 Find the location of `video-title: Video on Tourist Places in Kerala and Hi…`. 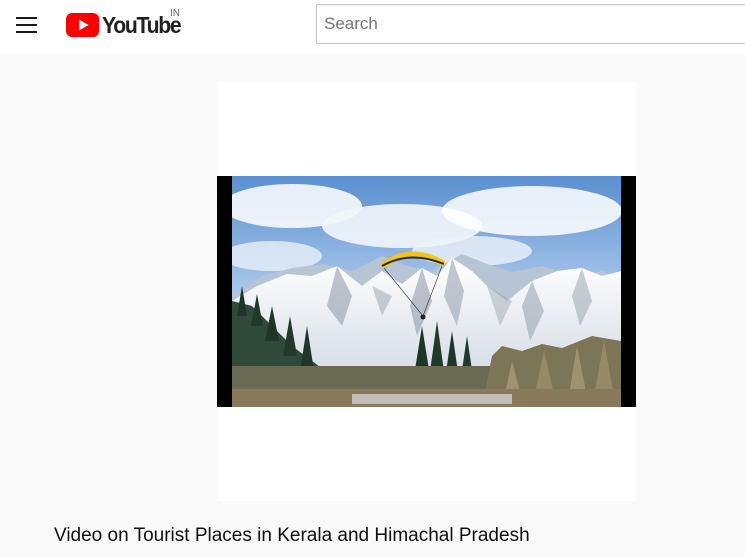

video-title: Video on Tourist Places in Kerala and Hi… is located at coordinates (292, 536).